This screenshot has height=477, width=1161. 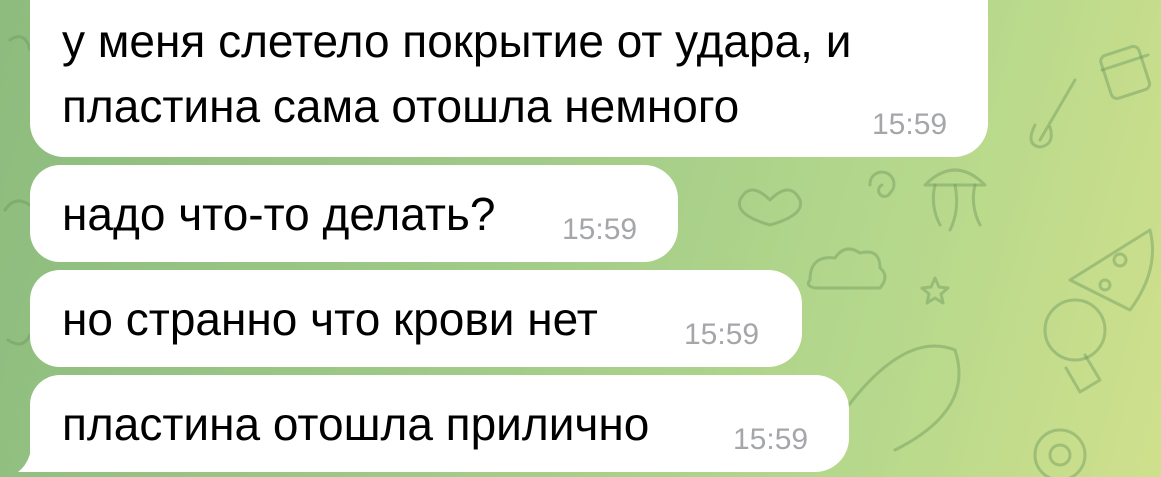 I want to click on message-text: но странно что крови нет, so click(x=330, y=319).